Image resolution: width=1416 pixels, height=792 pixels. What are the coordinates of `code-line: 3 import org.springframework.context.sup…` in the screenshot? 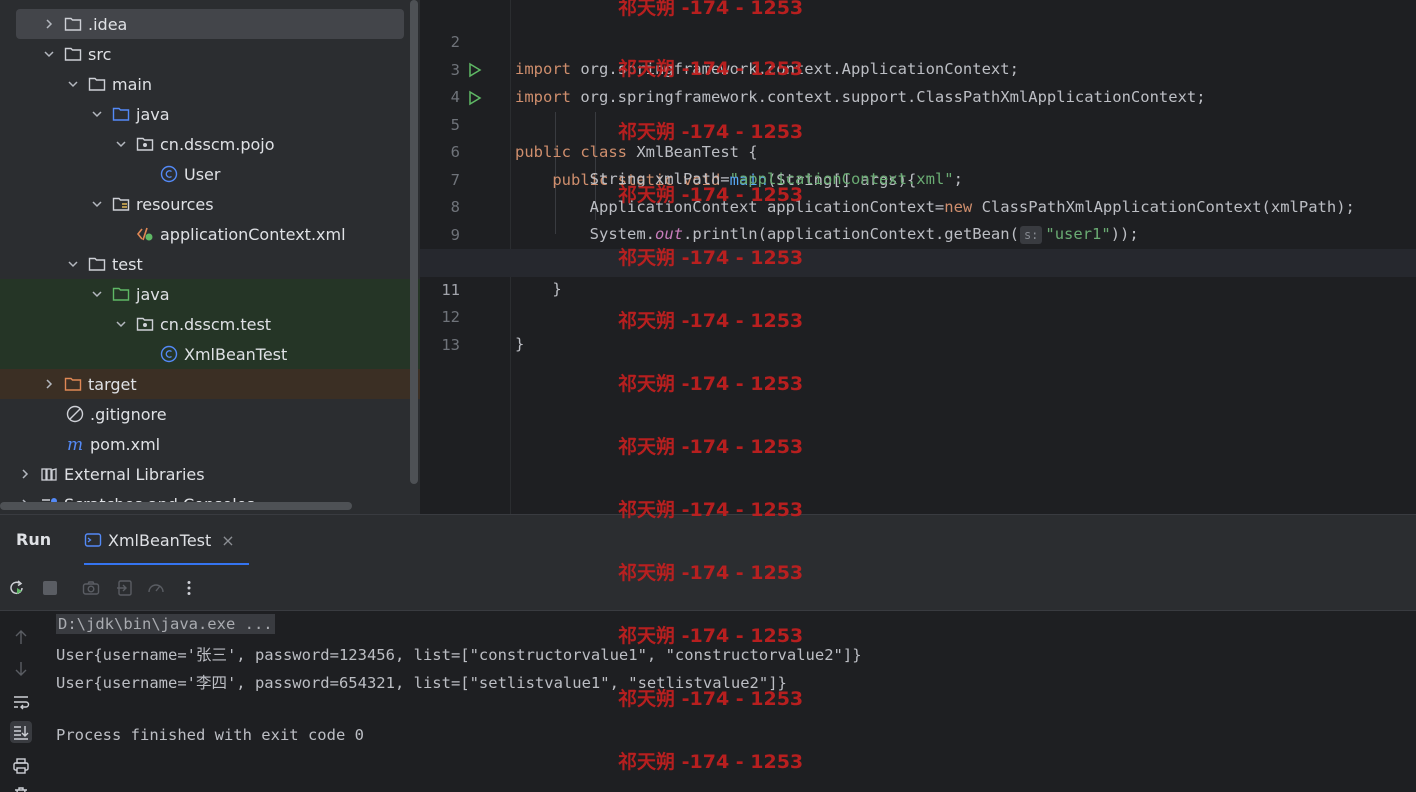 It's located at (918, 68).